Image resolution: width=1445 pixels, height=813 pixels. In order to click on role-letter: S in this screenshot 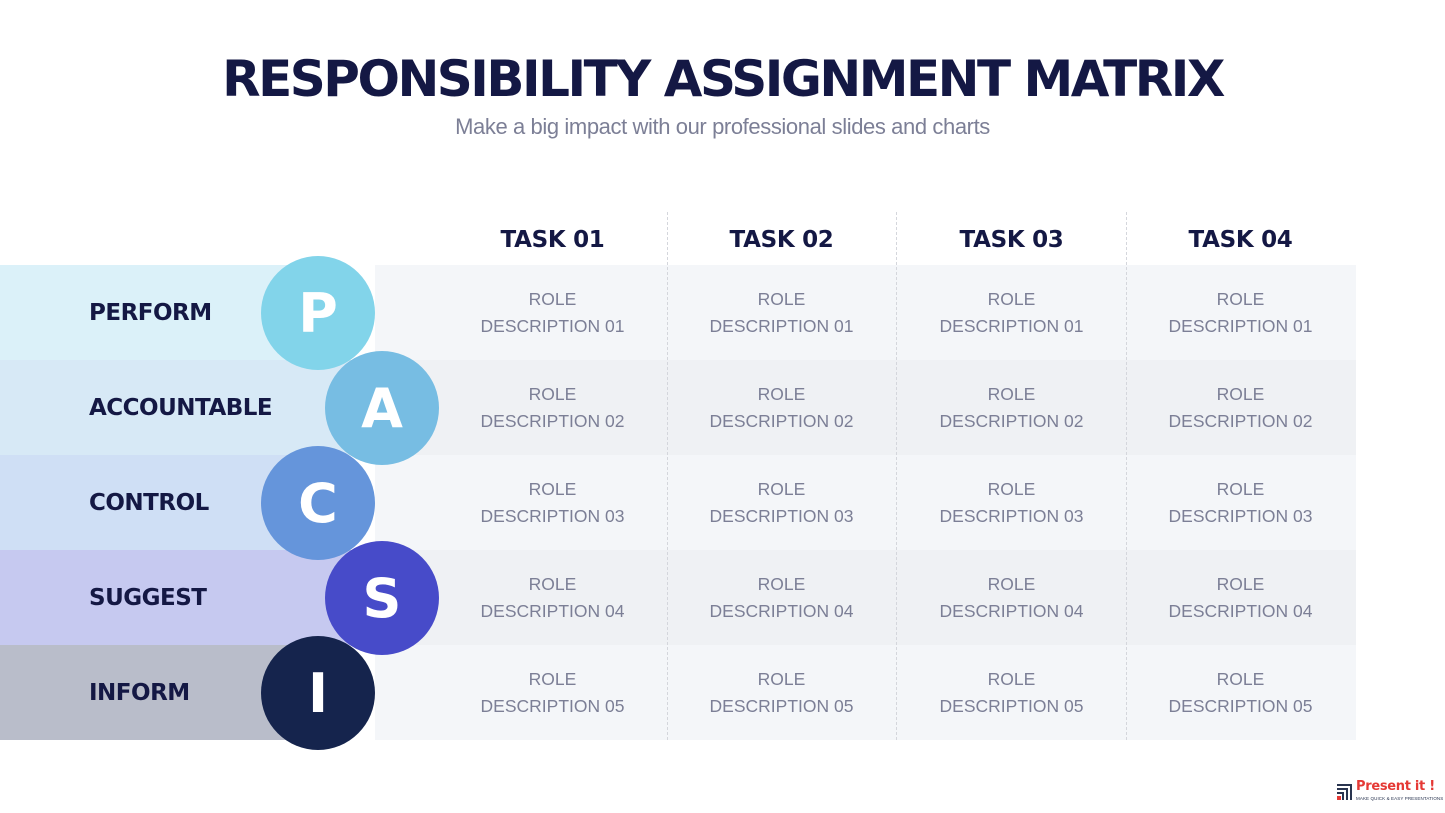, I will do `click(382, 598)`.